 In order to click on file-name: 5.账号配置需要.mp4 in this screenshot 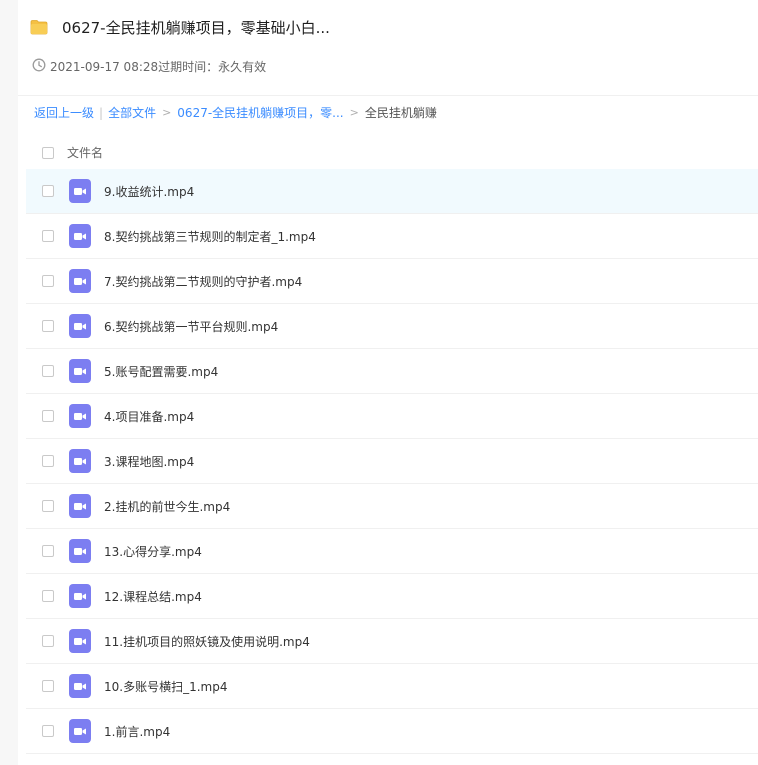, I will do `click(161, 371)`.